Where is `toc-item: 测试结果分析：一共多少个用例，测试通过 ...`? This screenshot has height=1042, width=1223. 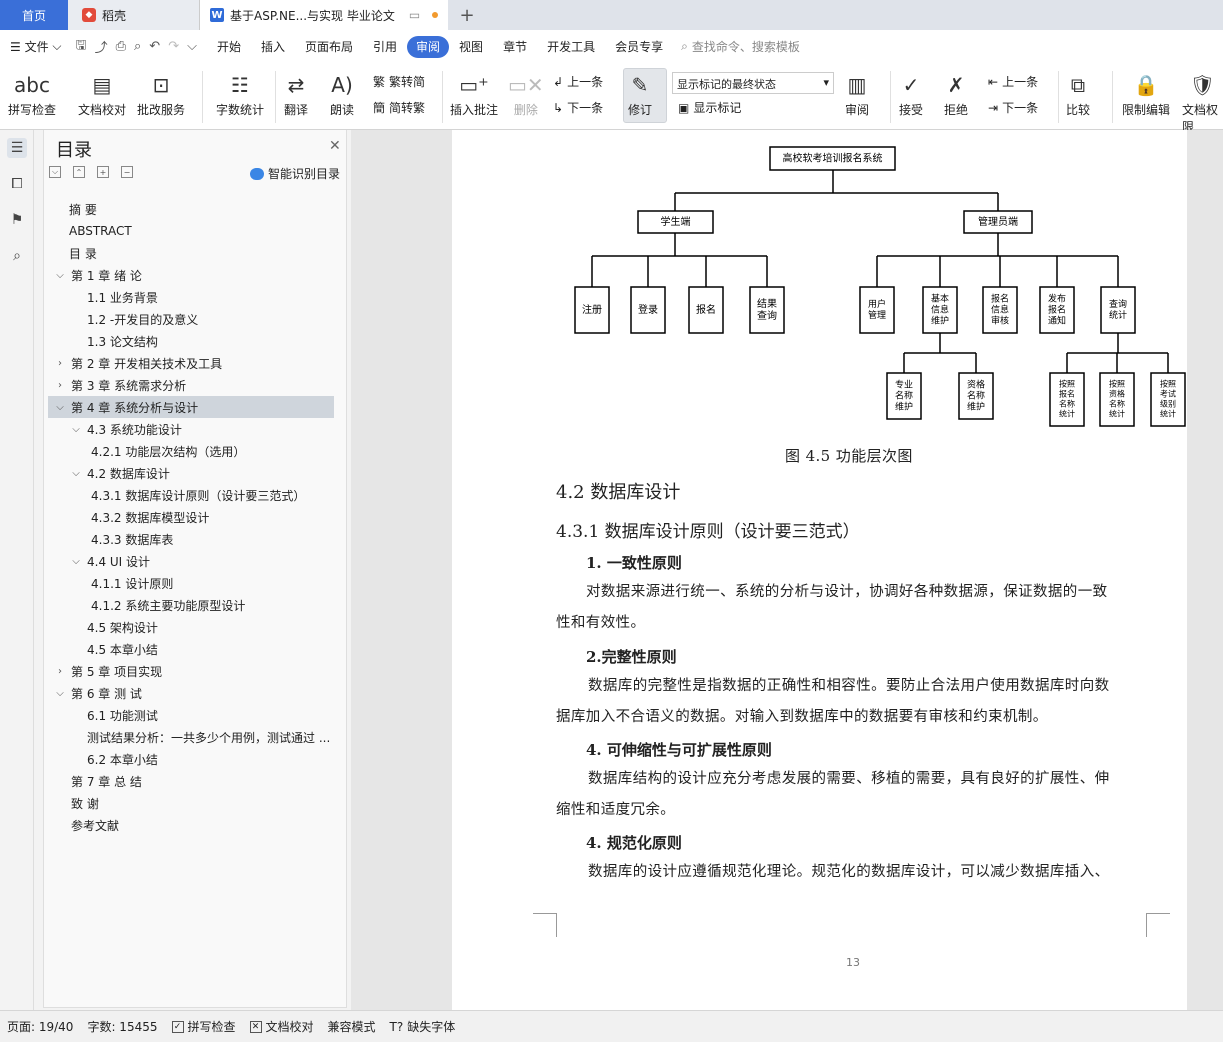
toc-item: 测试结果分析：一共多少个用例，测试通过 ... is located at coordinates (204, 737).